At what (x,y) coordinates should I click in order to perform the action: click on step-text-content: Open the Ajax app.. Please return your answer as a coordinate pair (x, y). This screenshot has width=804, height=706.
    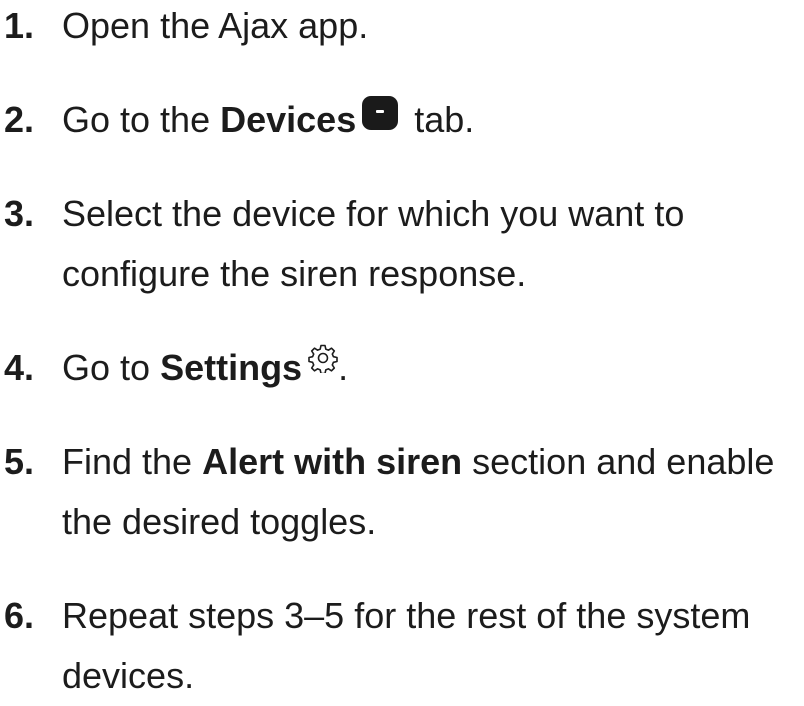
    Looking at the image, I should click on (215, 25).